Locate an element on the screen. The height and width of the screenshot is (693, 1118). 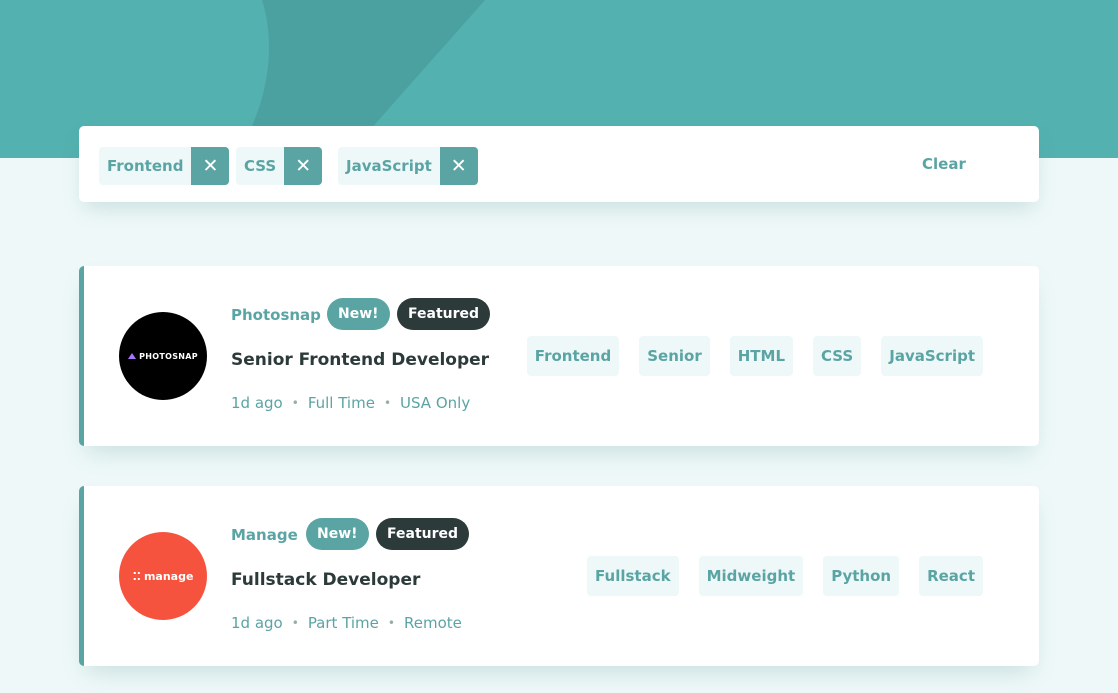
job-tag: Fullstack is located at coordinates (633, 576).